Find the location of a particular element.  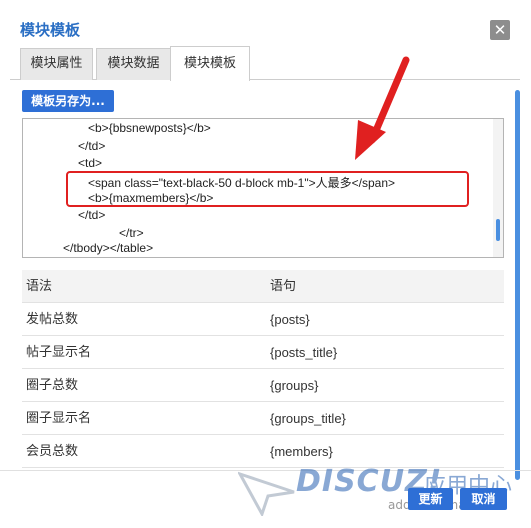

table-row: 圈子显示名 {groups_title} is located at coordinates (263, 418).